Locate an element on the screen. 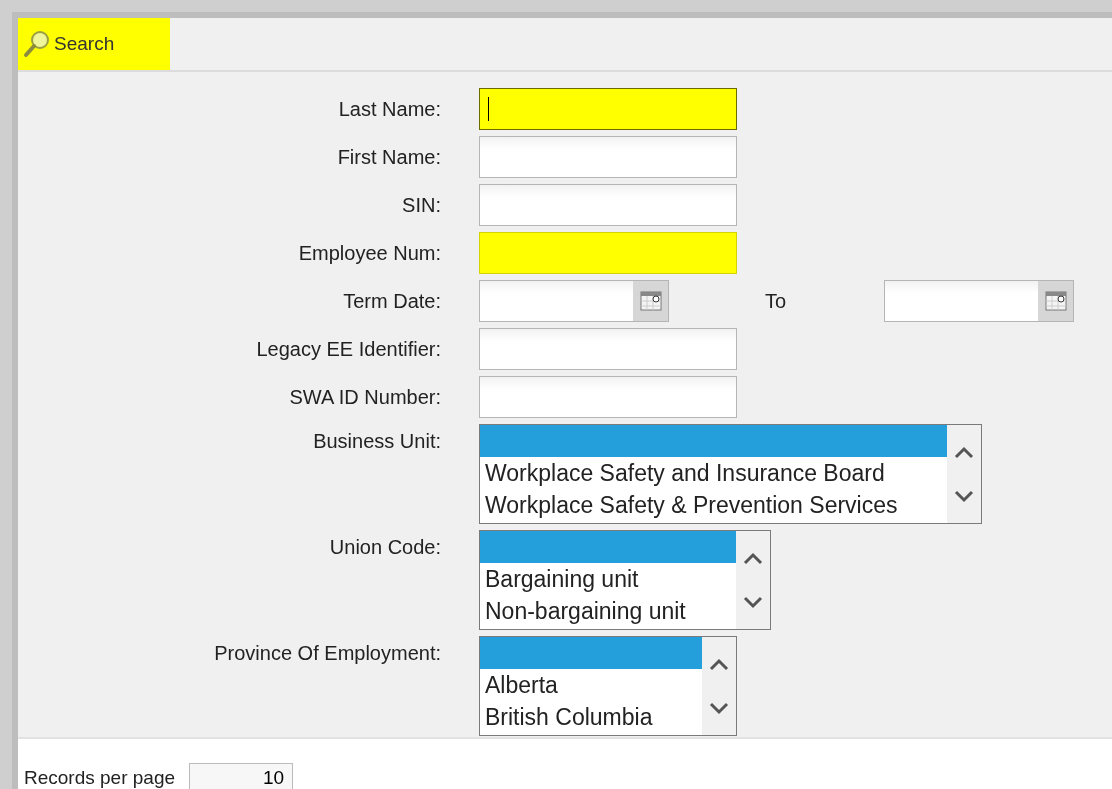 The image size is (1112, 789). field-label: Employee Num: is located at coordinates (369, 253).